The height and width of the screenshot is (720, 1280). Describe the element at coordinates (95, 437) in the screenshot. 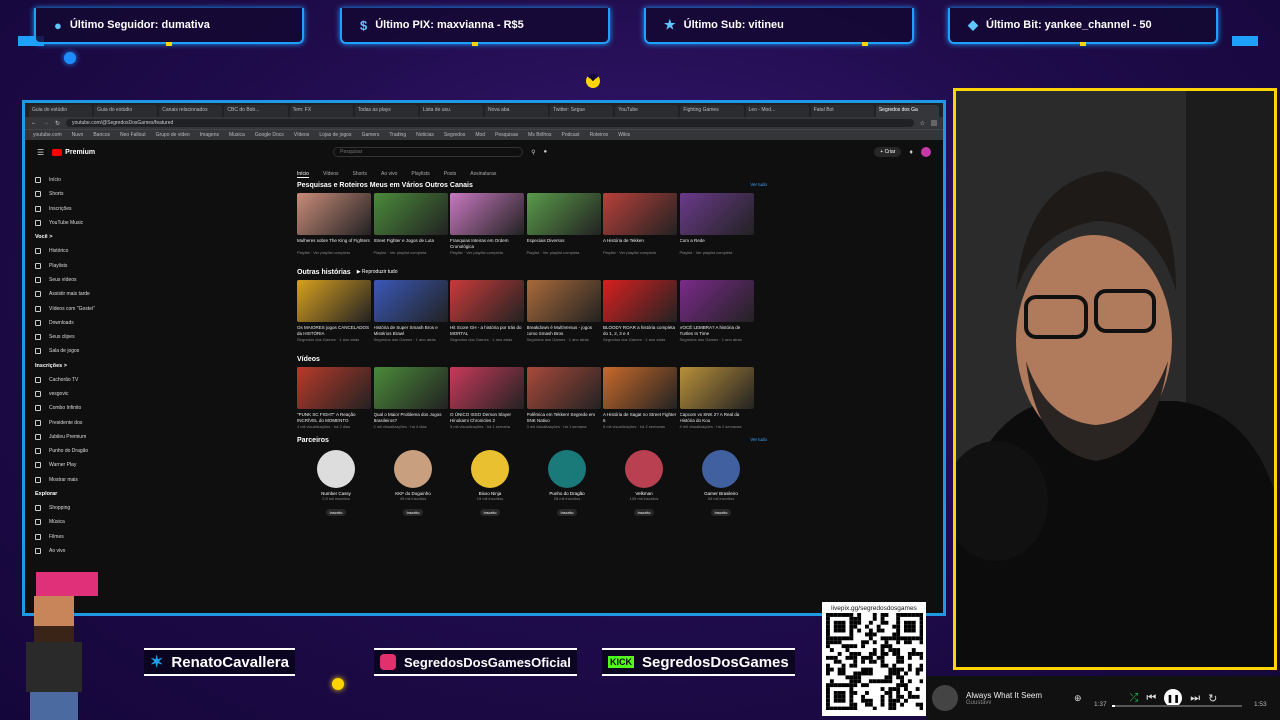

I see `sidebar-sub-item: Jubileu Premium` at that location.